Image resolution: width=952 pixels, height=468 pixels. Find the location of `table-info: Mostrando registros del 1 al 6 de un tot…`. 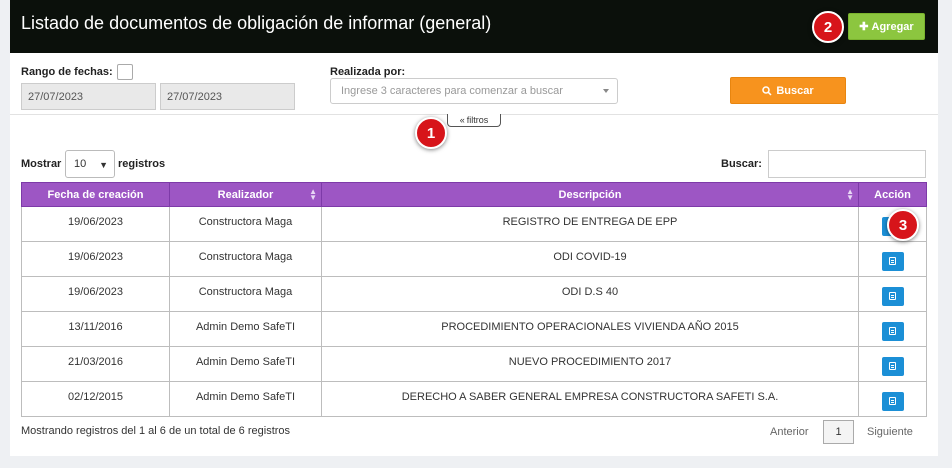

table-info: Mostrando registros del 1 al 6 de un tot… is located at coordinates (156, 431).